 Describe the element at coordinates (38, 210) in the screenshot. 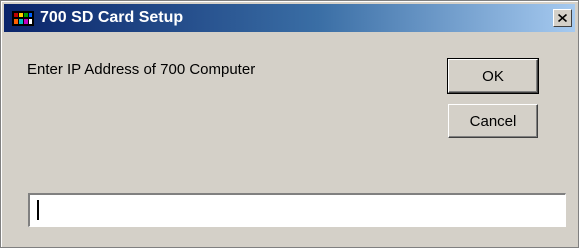

I see `text-cursor` at that location.